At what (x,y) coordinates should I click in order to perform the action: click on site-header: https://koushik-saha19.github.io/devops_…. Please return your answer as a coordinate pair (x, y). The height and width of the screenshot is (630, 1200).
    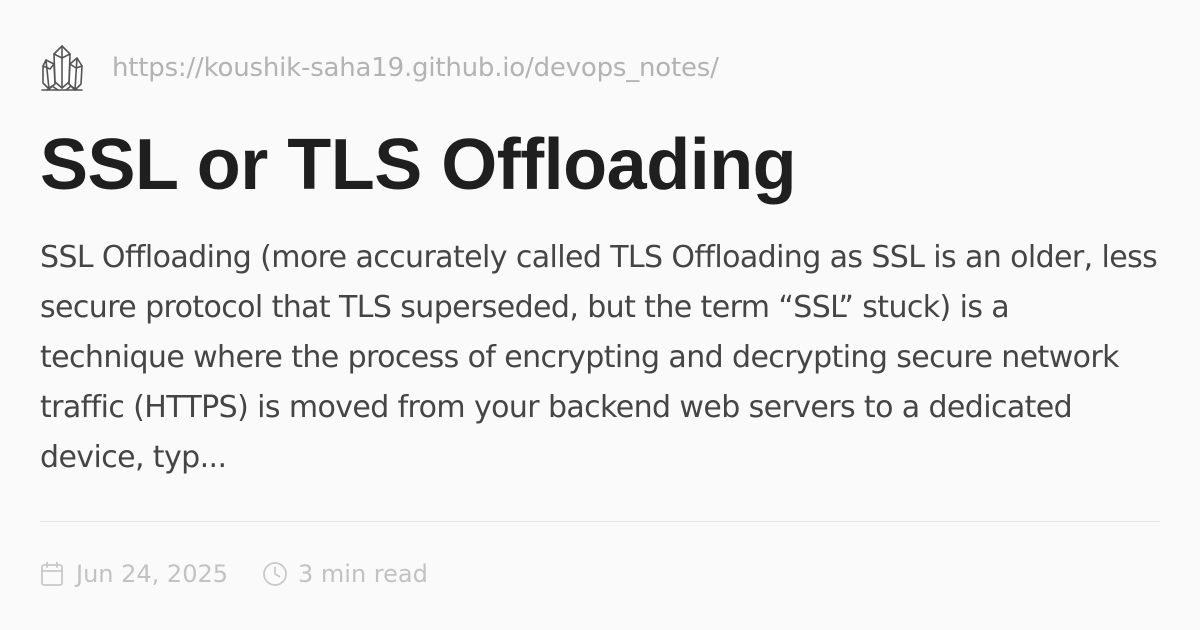
    Looking at the image, I should click on (379, 68).